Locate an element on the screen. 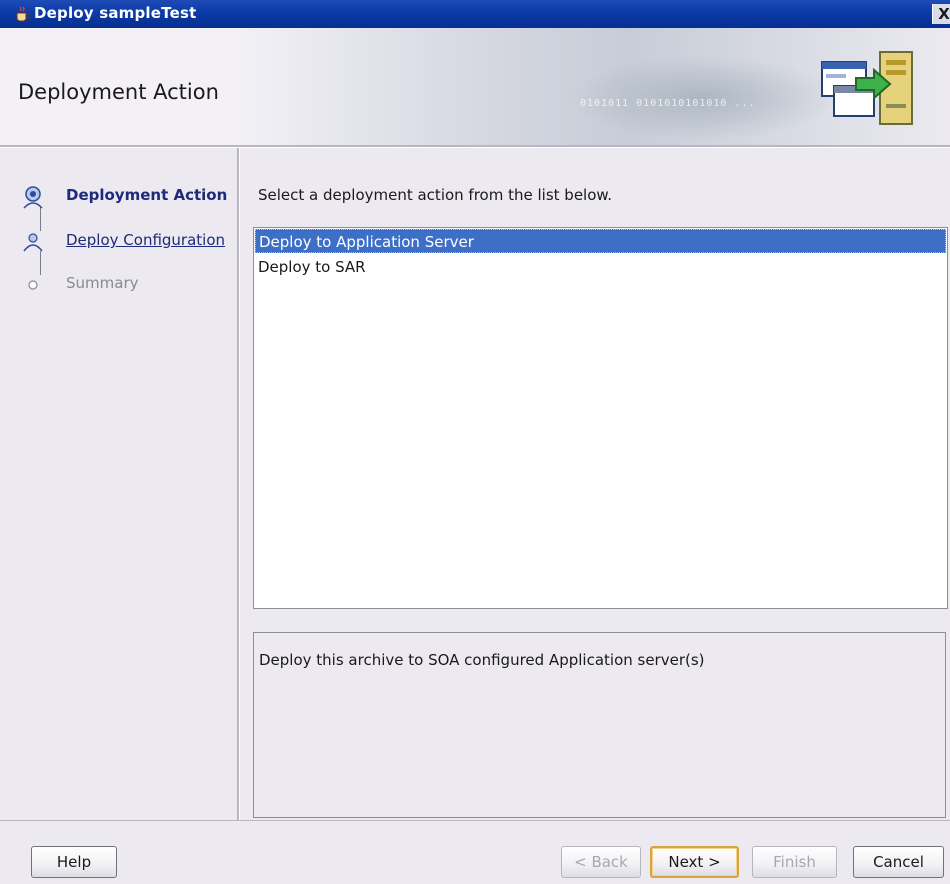  deploy-wizard-icon is located at coordinates (867, 88).